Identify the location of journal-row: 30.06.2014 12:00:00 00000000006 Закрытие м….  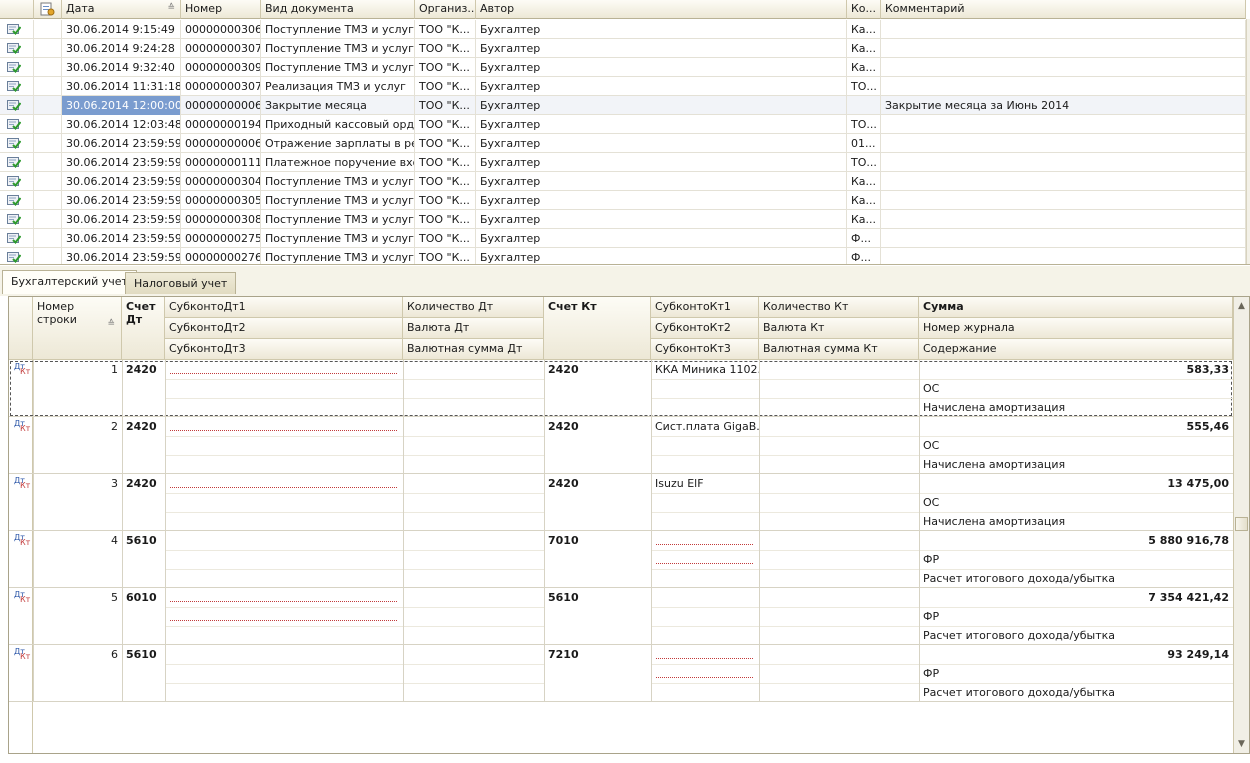
(623, 105).